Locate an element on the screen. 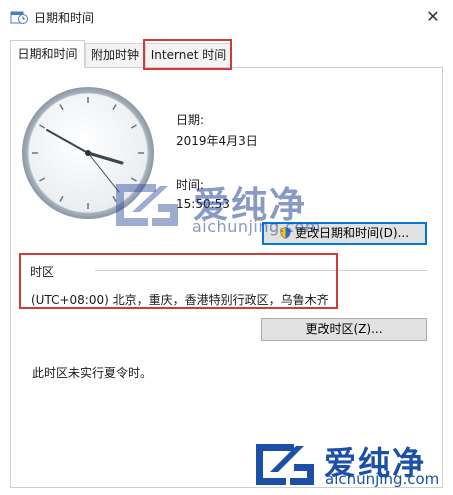  highlight-timezone is located at coordinates (178, 281).